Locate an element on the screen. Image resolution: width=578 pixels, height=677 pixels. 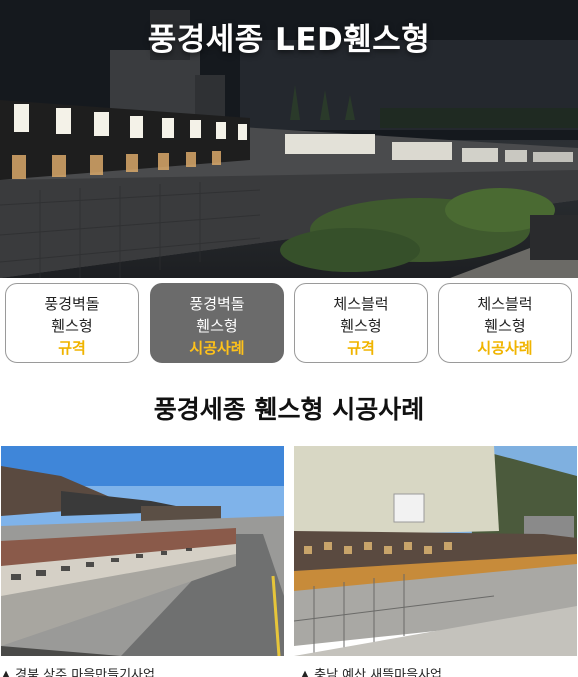
section-title: 풍경세종 휀스형 시공사례 is located at coordinates (289, 409).